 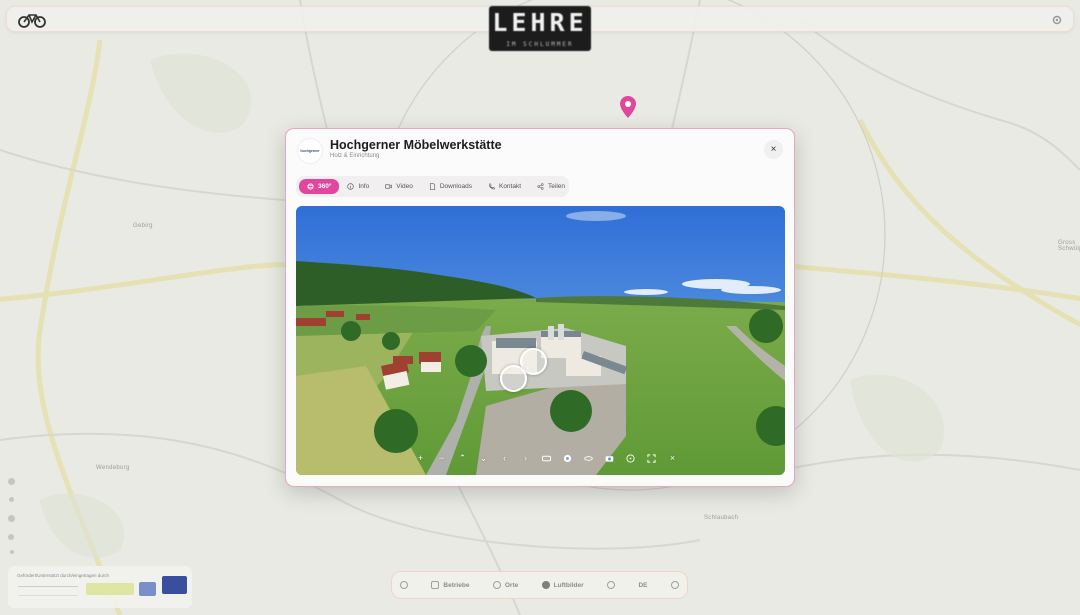 What do you see at coordinates (557, 186) in the screenshot?
I see `tab-label: Teilen` at bounding box center [557, 186].